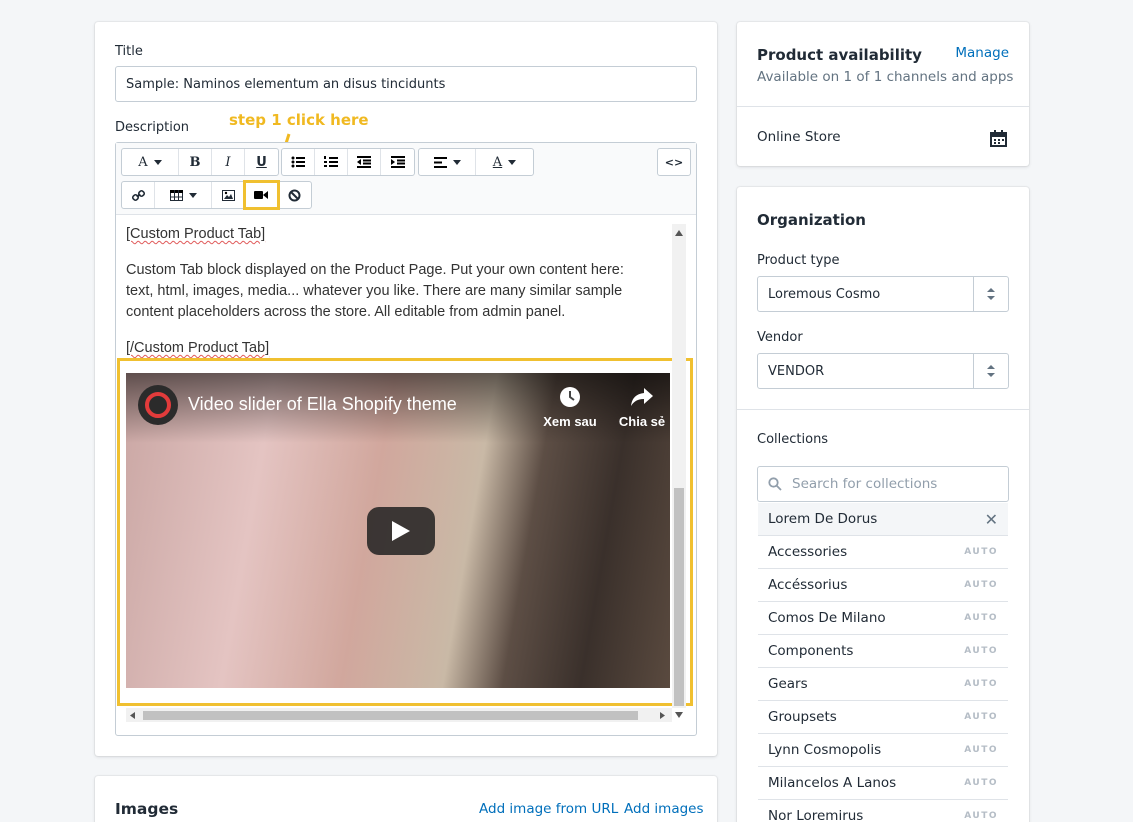  What do you see at coordinates (299, 120) in the screenshot?
I see `step-annotation: step 1 click here` at bounding box center [299, 120].